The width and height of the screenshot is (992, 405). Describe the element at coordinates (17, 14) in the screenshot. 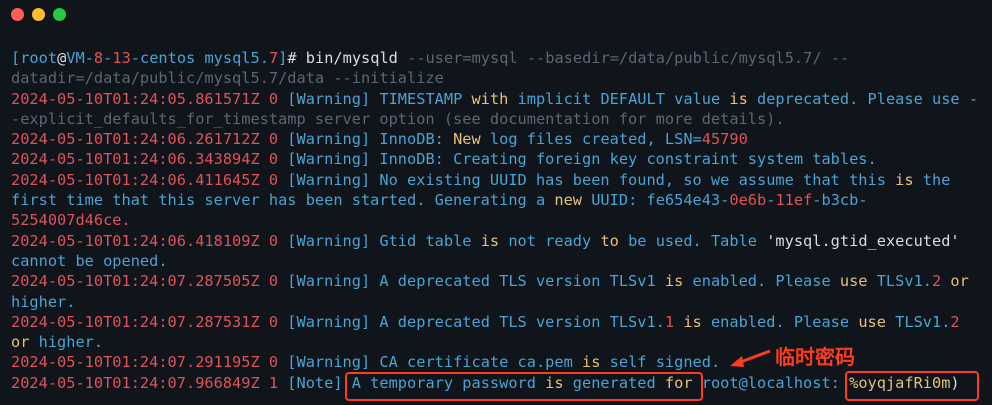

I see `close-button` at that location.